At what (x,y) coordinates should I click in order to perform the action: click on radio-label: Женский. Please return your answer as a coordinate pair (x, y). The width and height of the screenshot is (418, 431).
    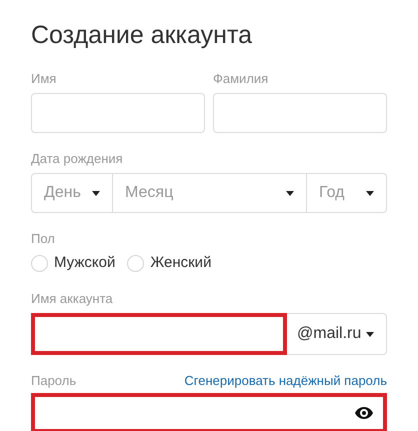
    Looking at the image, I should click on (181, 263).